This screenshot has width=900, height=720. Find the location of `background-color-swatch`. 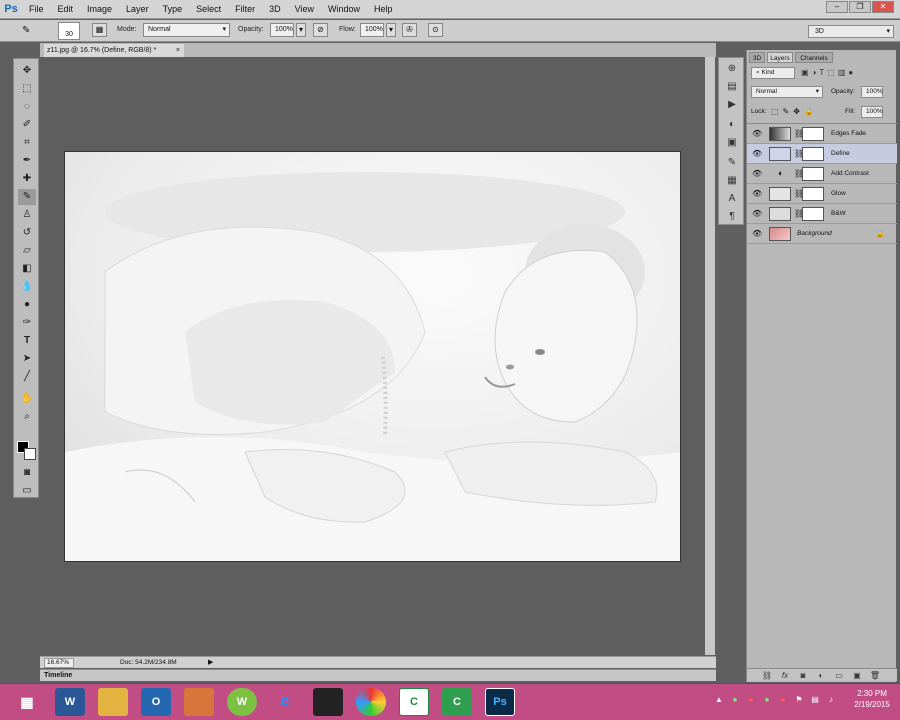

background-color-swatch is located at coordinates (30, 454).